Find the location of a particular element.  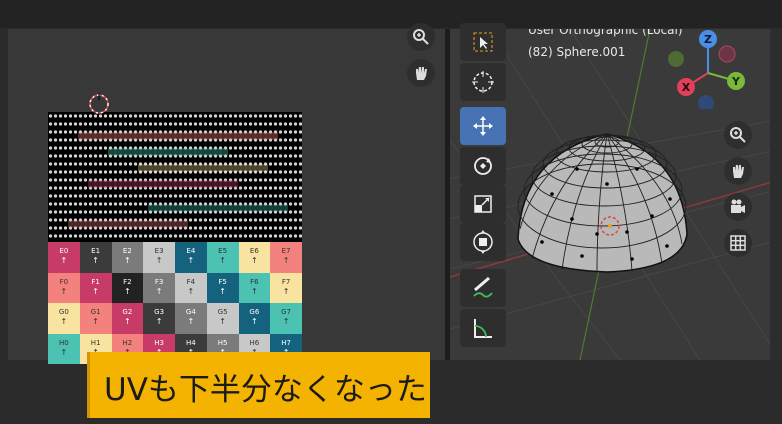

texture-cell: G2 ↑ is located at coordinates (127, 318).